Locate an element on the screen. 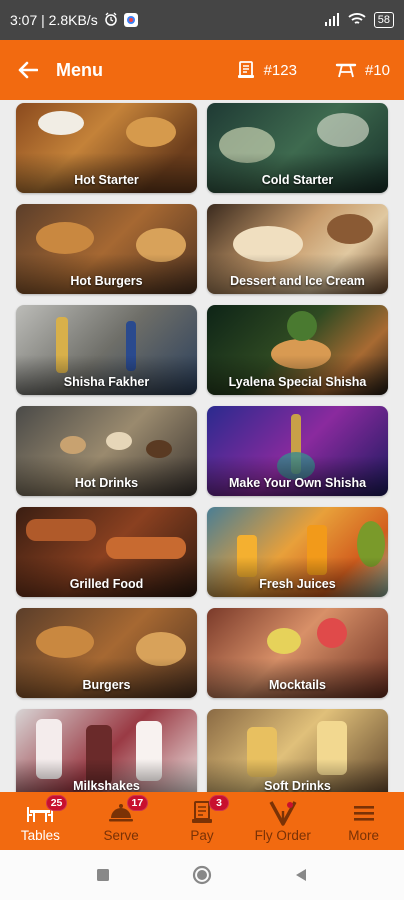 The width and height of the screenshot is (404, 900). home-button is located at coordinates (202, 875).